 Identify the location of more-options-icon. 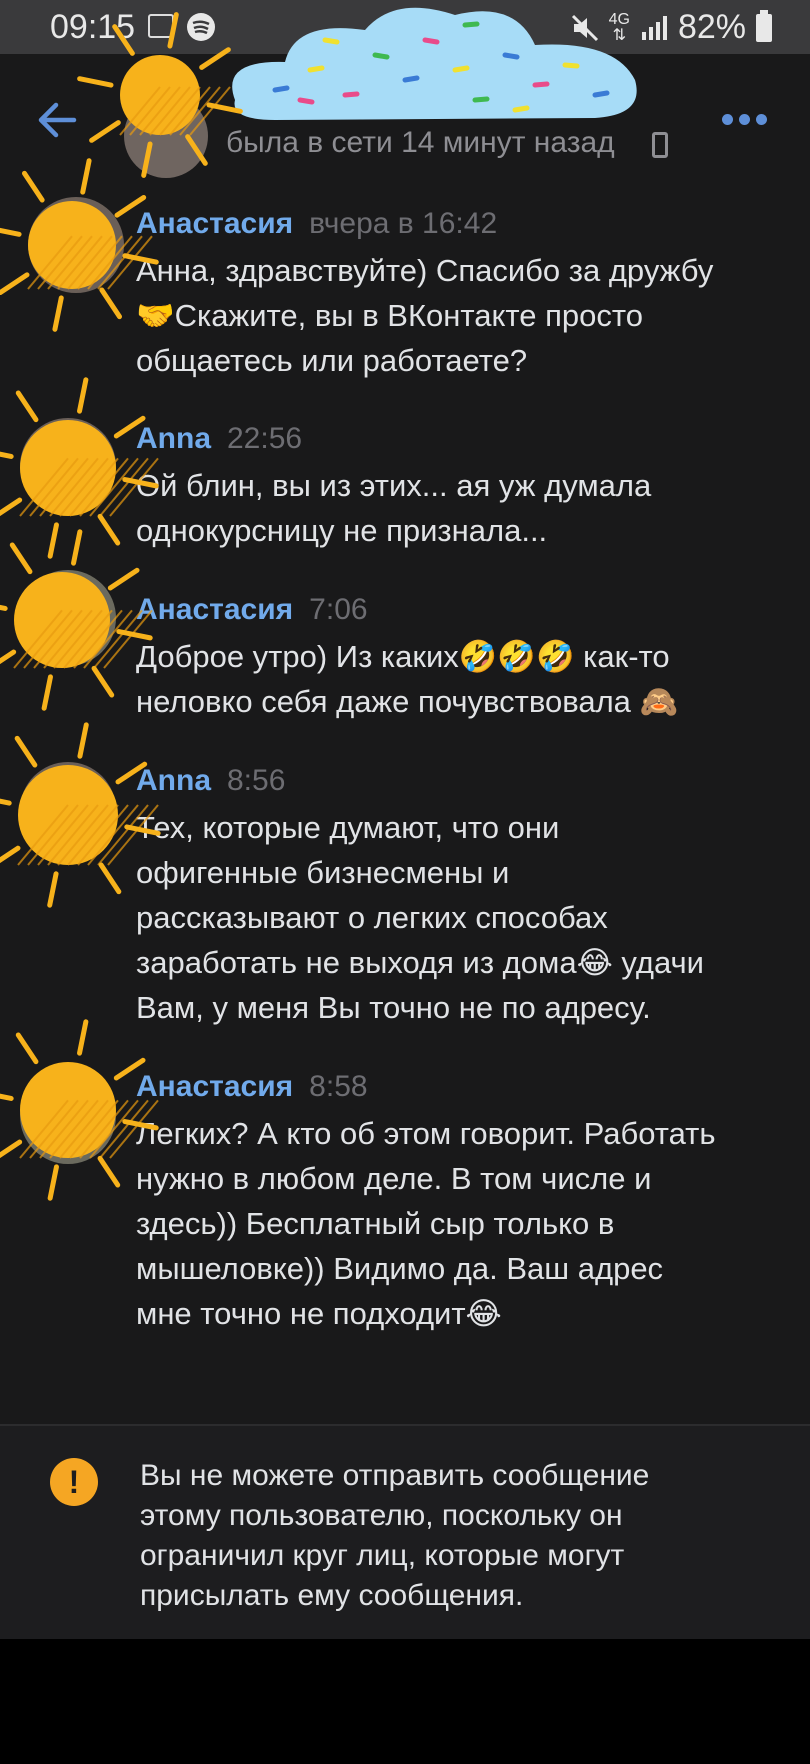
(745, 120).